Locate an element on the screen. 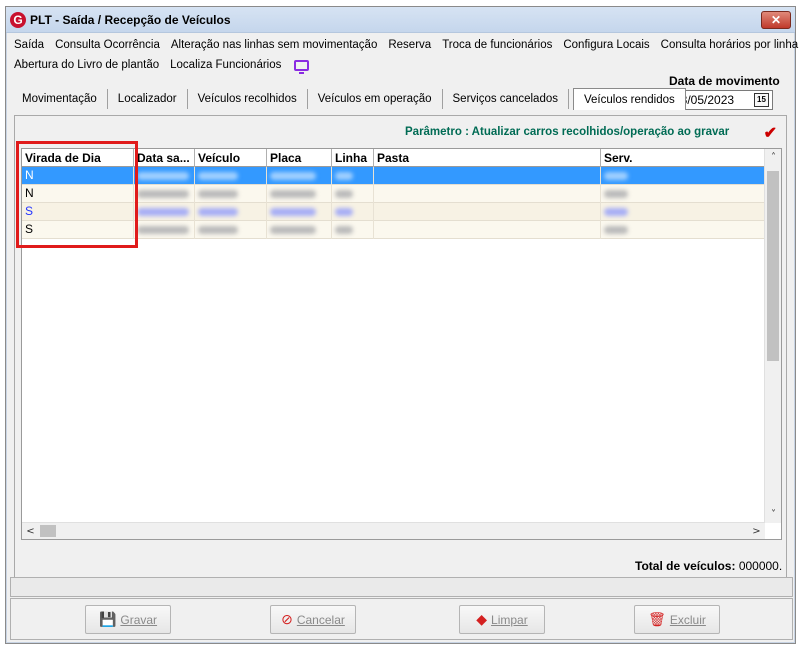 The image size is (803, 650). col-serv: Serv. is located at coordinates (683, 158).